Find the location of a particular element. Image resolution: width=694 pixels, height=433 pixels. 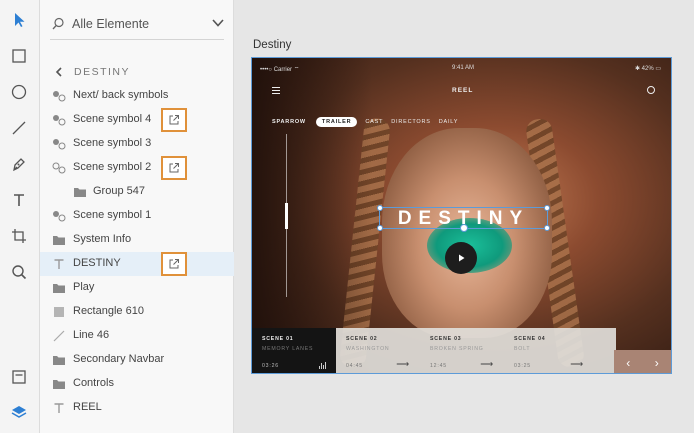

rotation-handle is located at coordinates (464, 228).